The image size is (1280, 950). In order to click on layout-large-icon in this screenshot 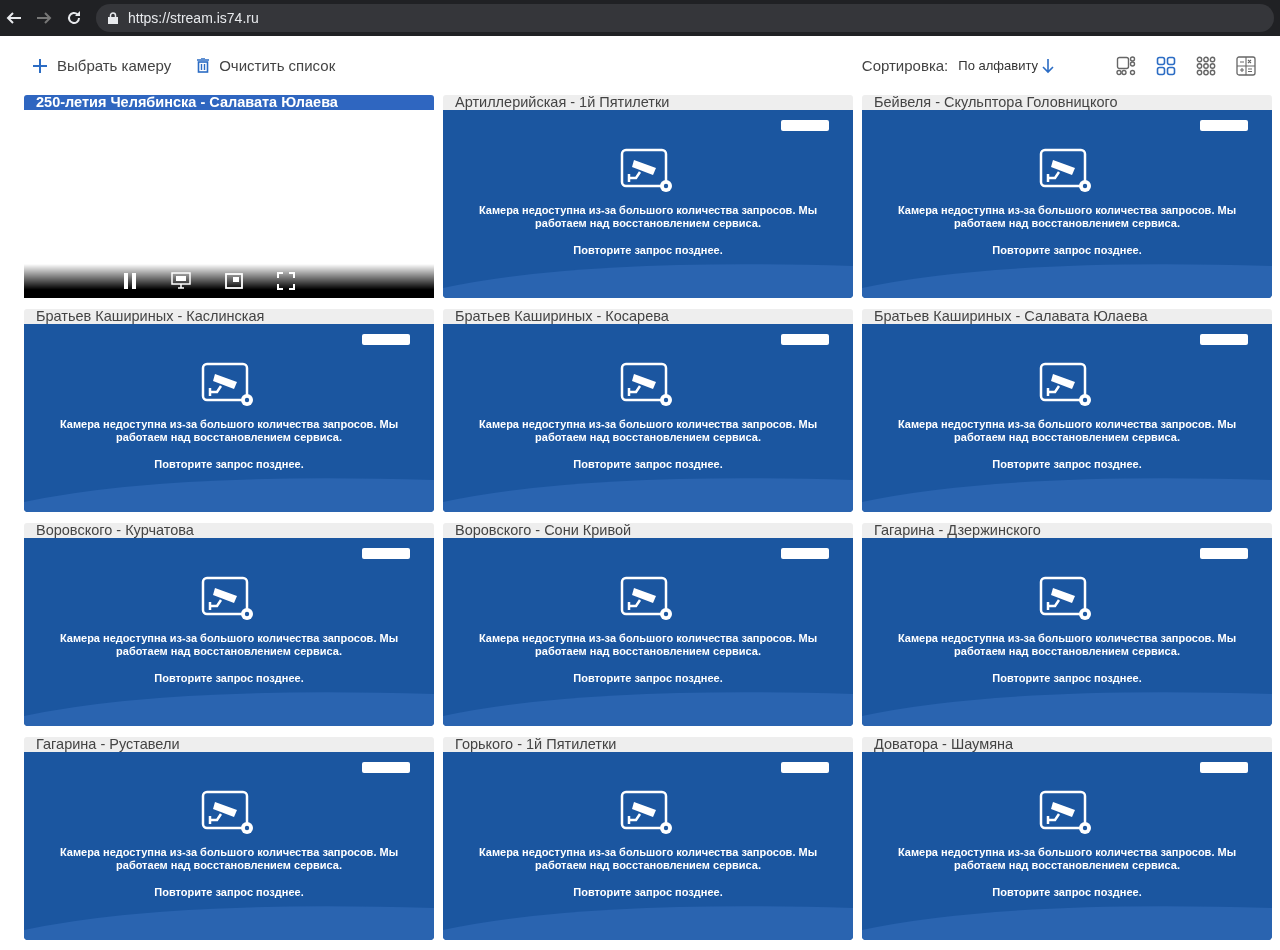, I will do `click(1126, 65)`.